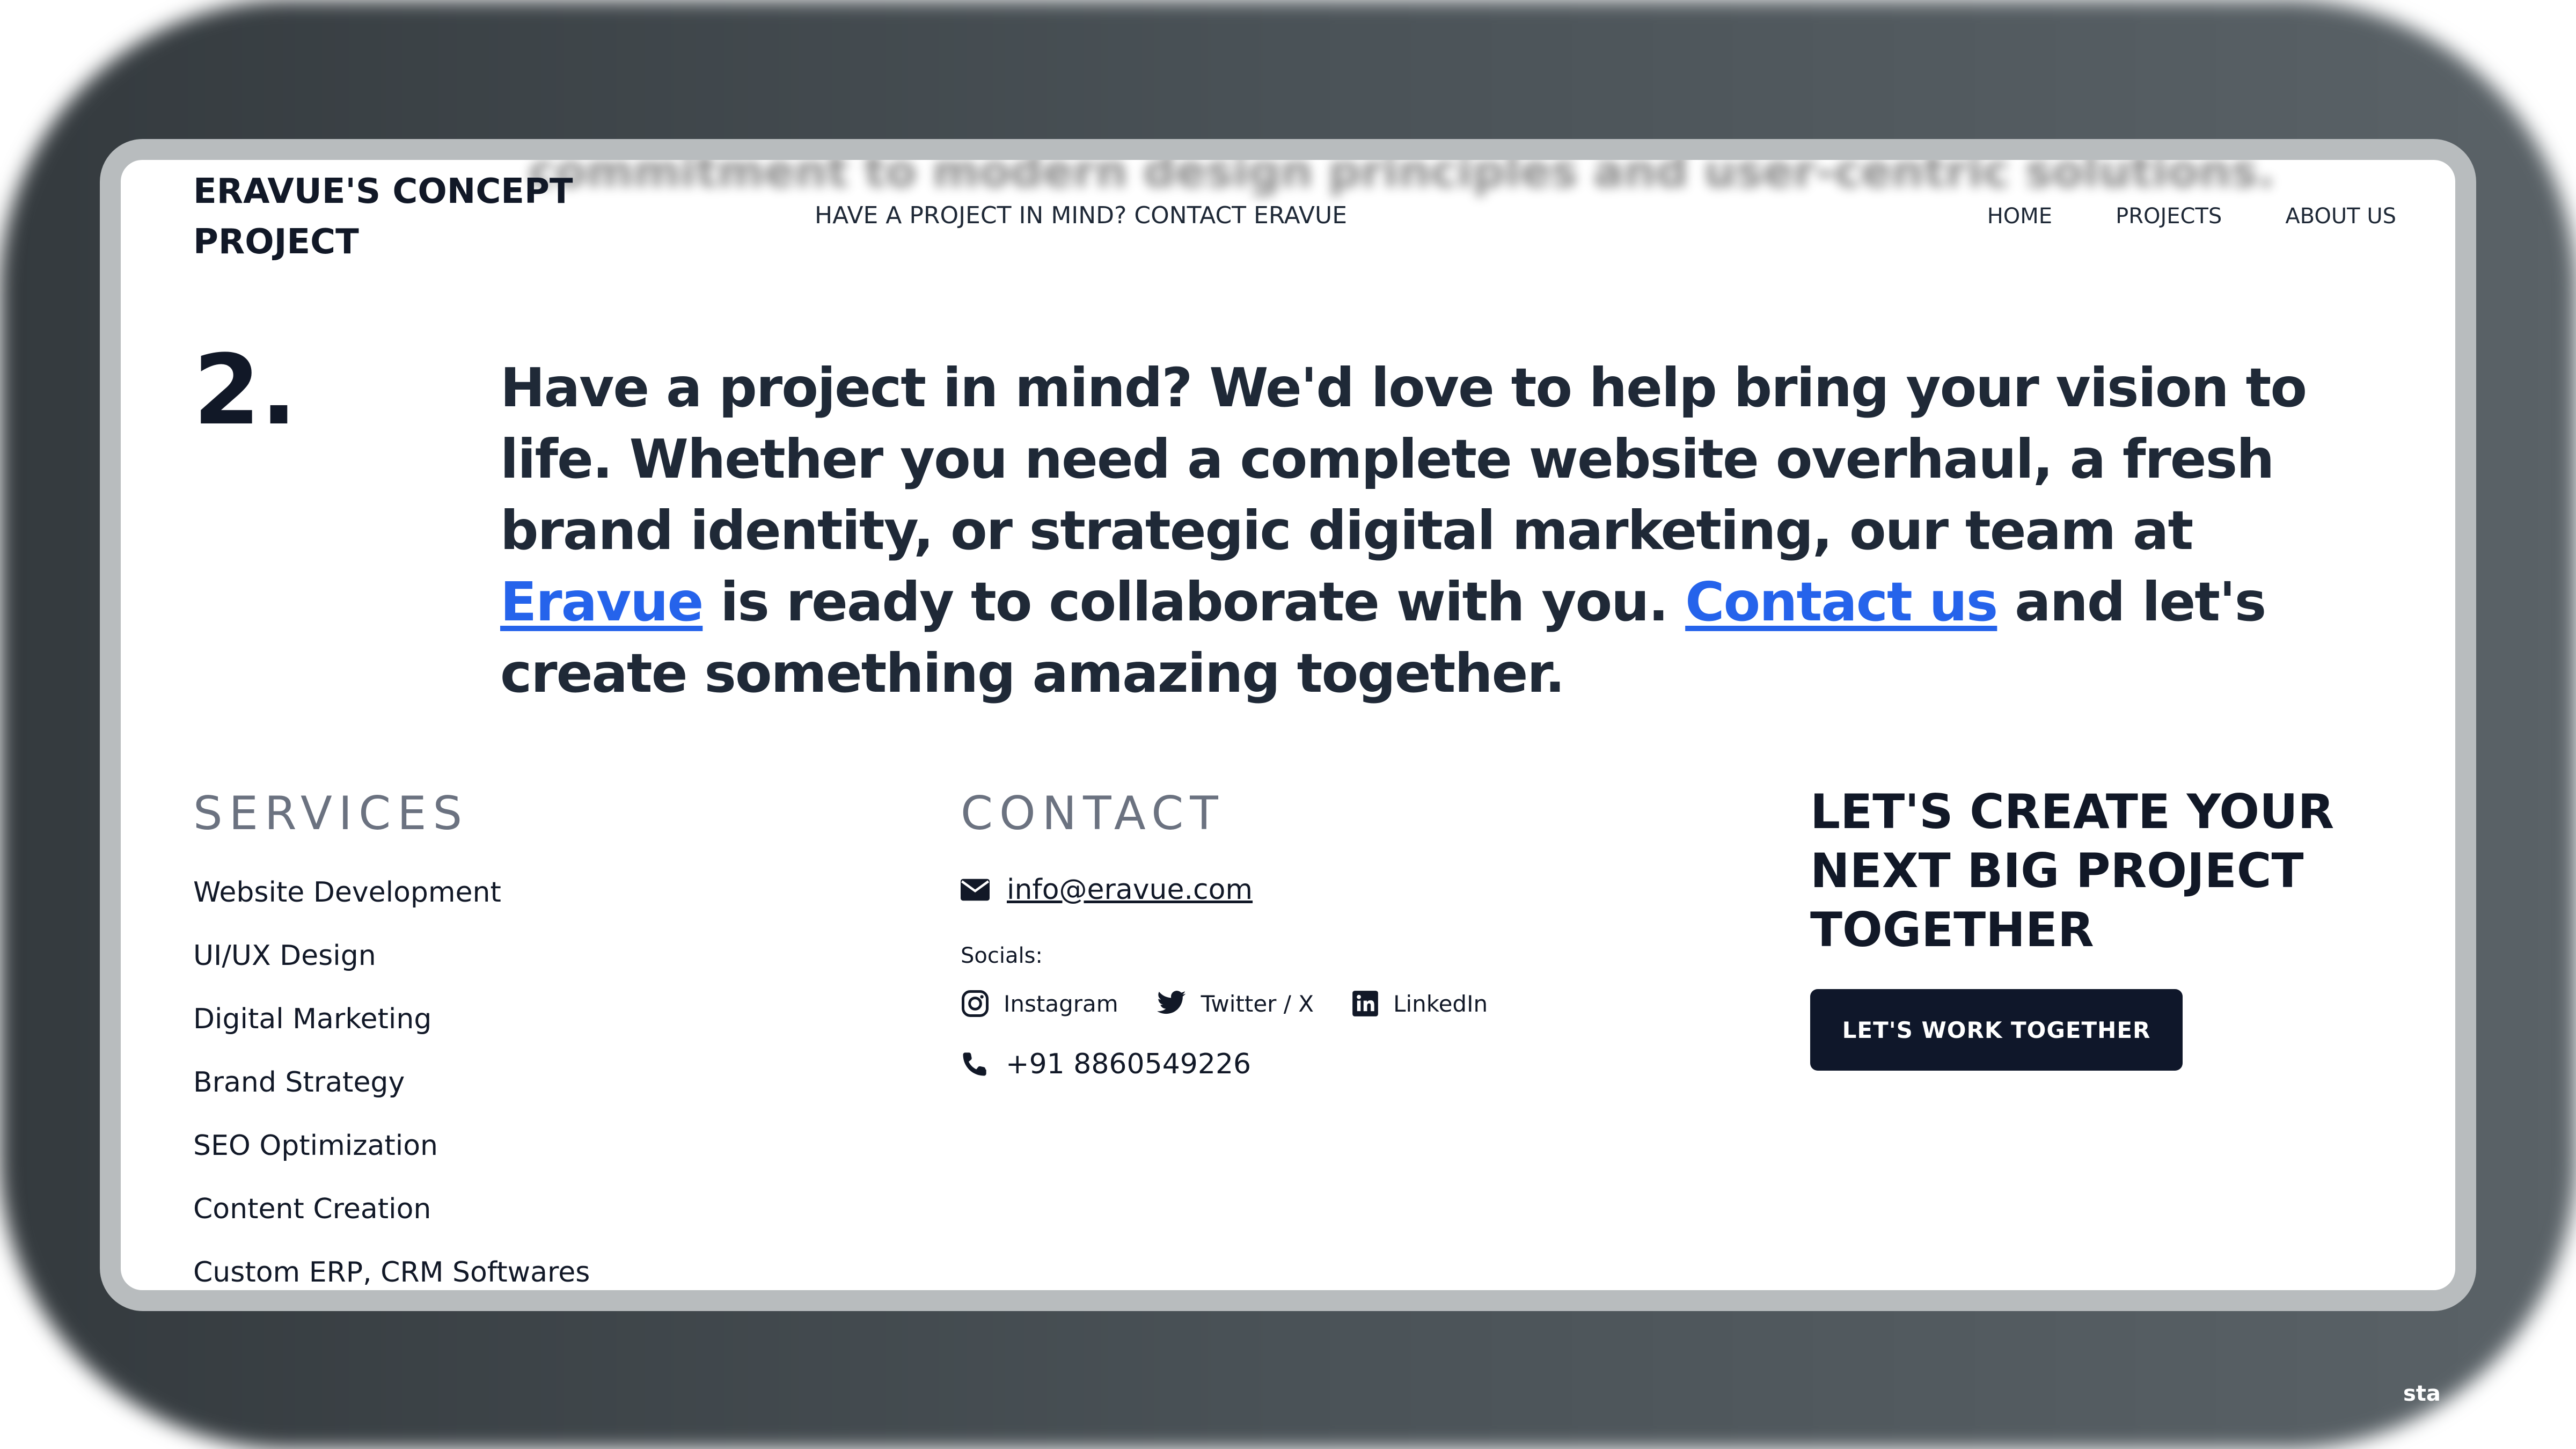  Describe the element at coordinates (331, 813) in the screenshot. I see `services-heading: SERVICES` at that location.